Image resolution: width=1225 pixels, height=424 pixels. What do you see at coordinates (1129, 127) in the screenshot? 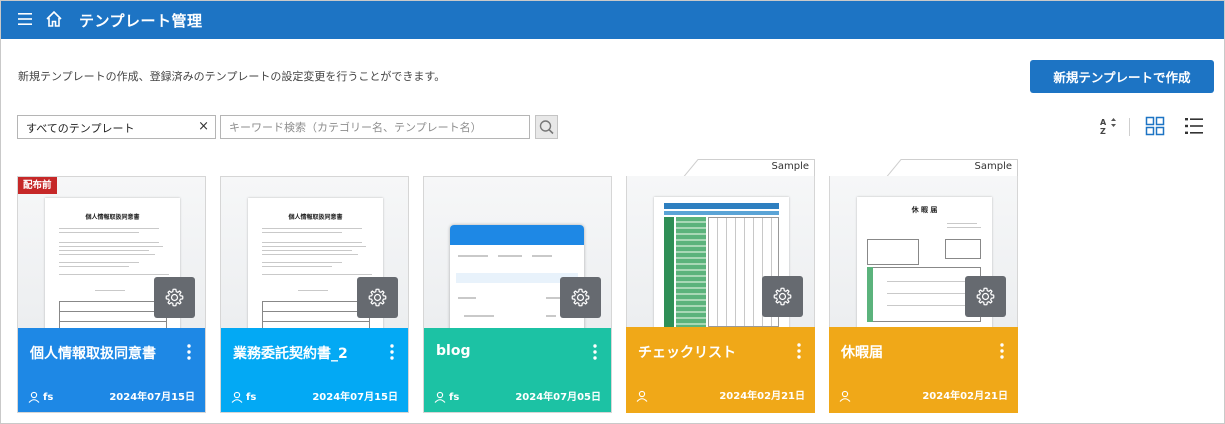
I see `toolbar-divider` at bounding box center [1129, 127].